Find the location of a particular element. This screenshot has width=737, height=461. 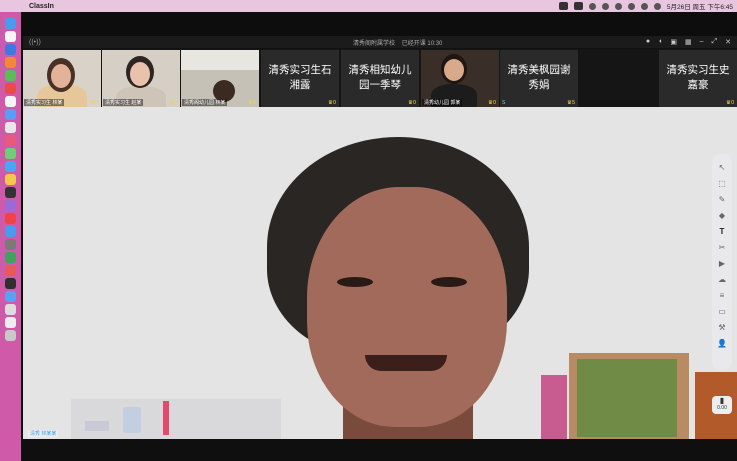

self-video-label: 清秀 林某某 is located at coordinates (43, 433).